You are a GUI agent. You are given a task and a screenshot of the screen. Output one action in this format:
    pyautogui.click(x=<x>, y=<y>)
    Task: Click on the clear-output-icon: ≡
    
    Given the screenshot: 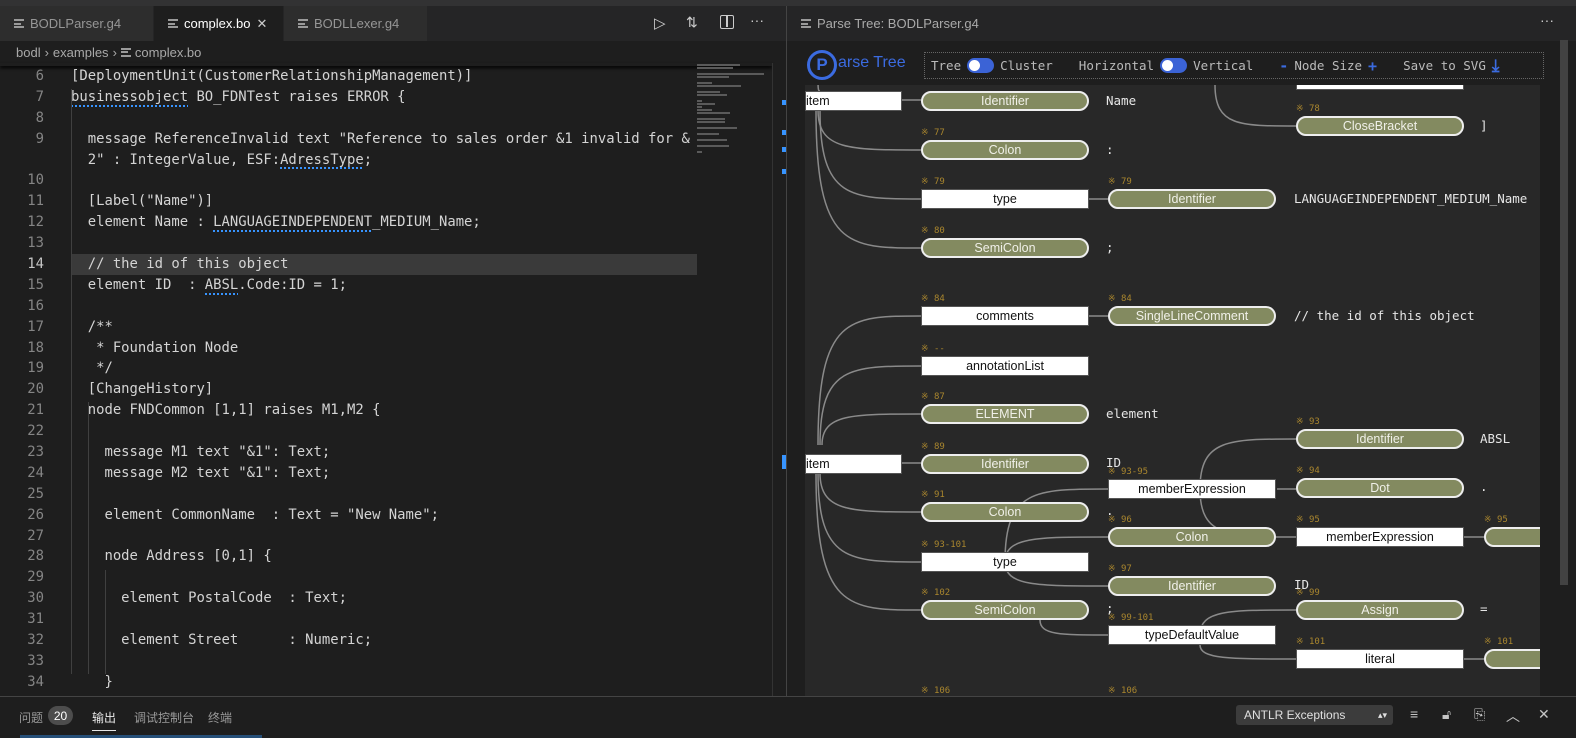 What is the action you would take?
    pyautogui.click(x=1414, y=714)
    